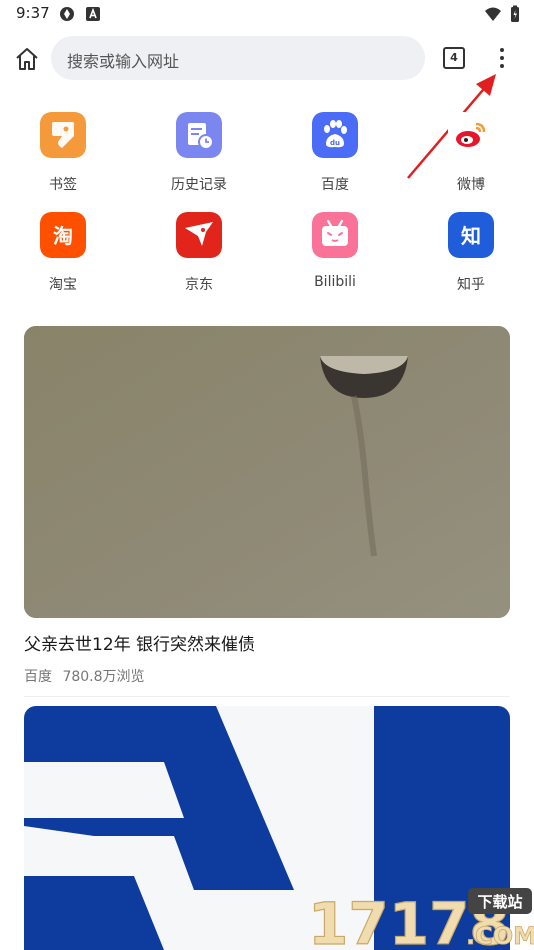 Image resolution: width=534 pixels, height=950 pixels. I want to click on zhihu-glyph: 知, so click(471, 236).